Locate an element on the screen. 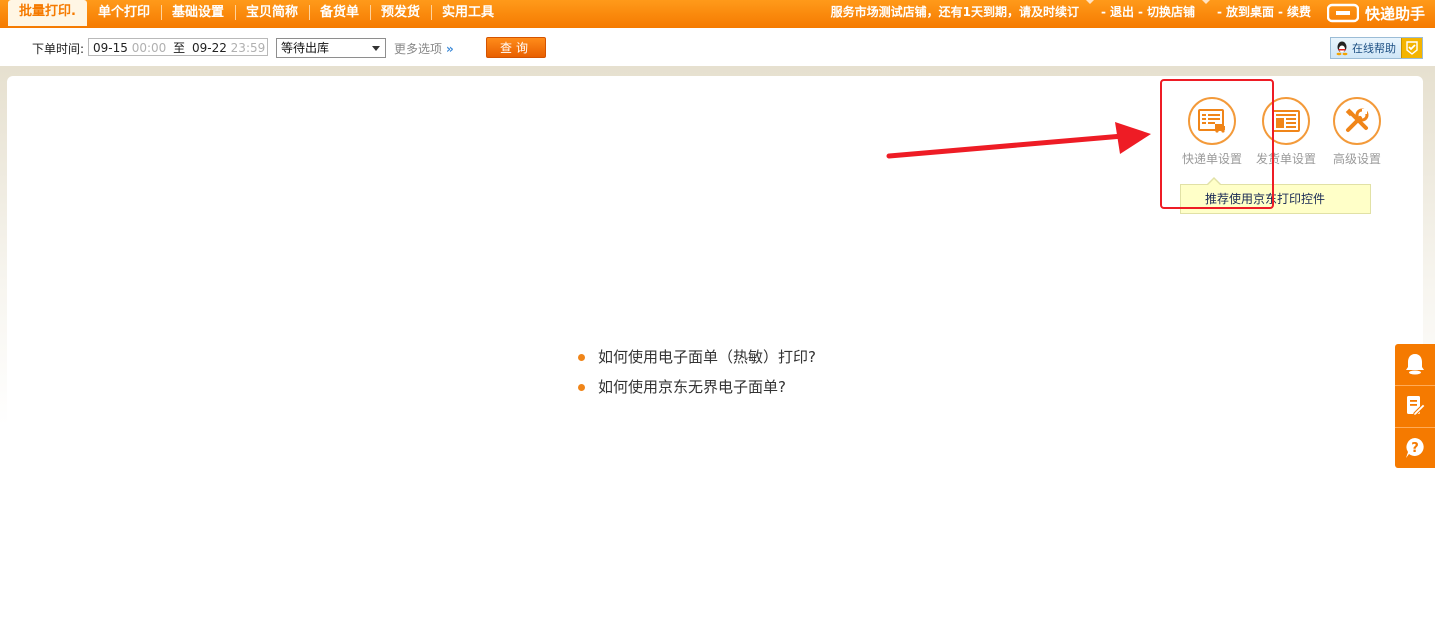 This screenshot has width=1435, height=626. faq-button: ? is located at coordinates (1415, 448).